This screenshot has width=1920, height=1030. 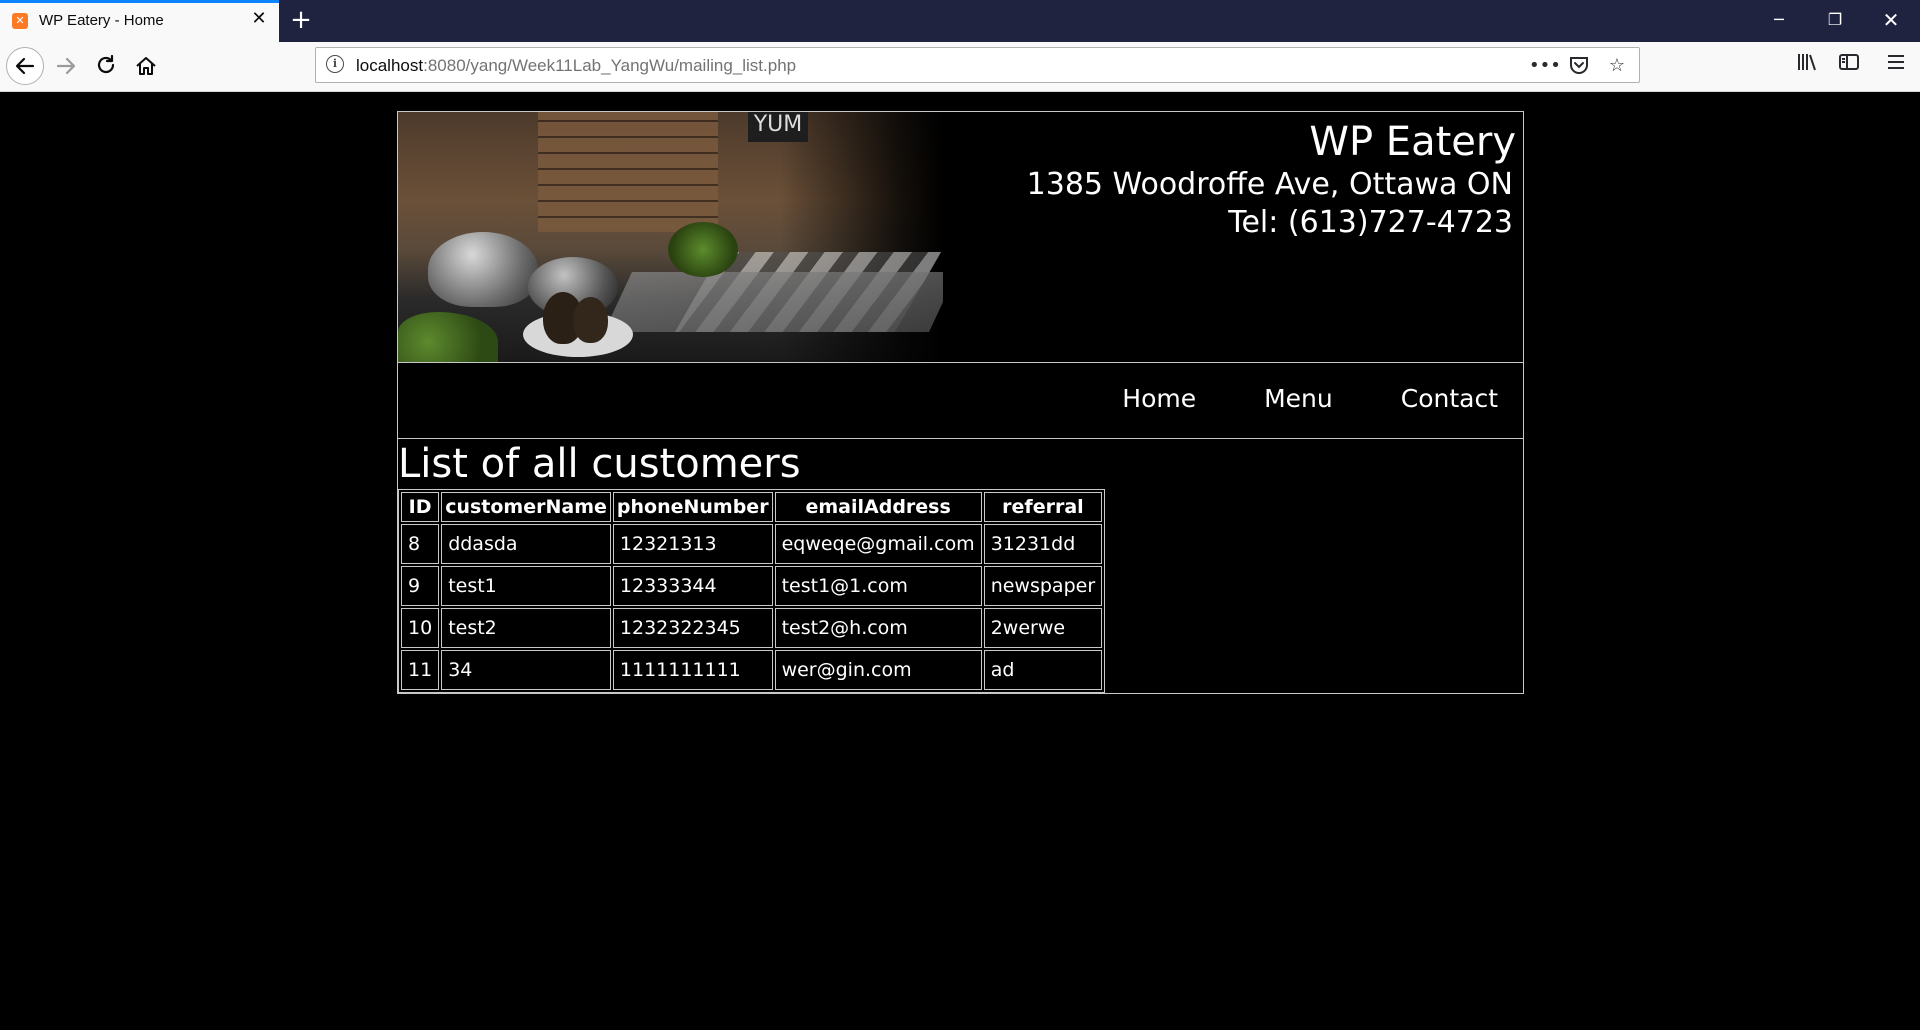 I want to click on tab-strip: ✕ WP Eatery - Home ✕ + ─ ❐ ✕, so click(x=960, y=21).